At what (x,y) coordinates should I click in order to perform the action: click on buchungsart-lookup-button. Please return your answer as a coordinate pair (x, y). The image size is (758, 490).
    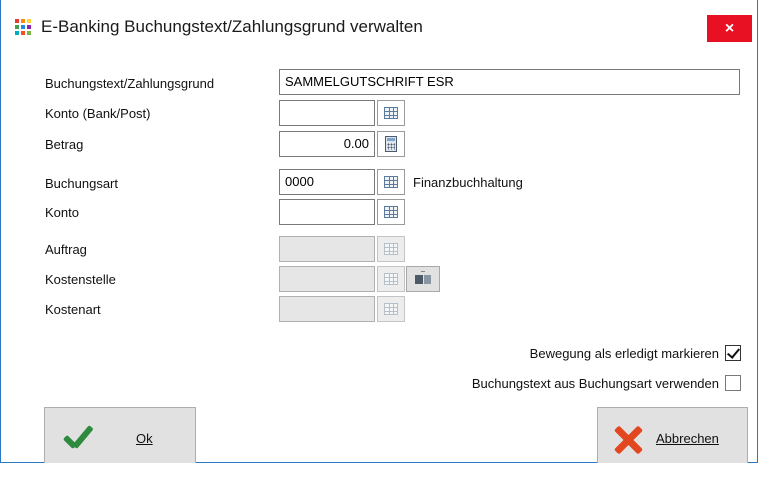
    Looking at the image, I should click on (391, 182).